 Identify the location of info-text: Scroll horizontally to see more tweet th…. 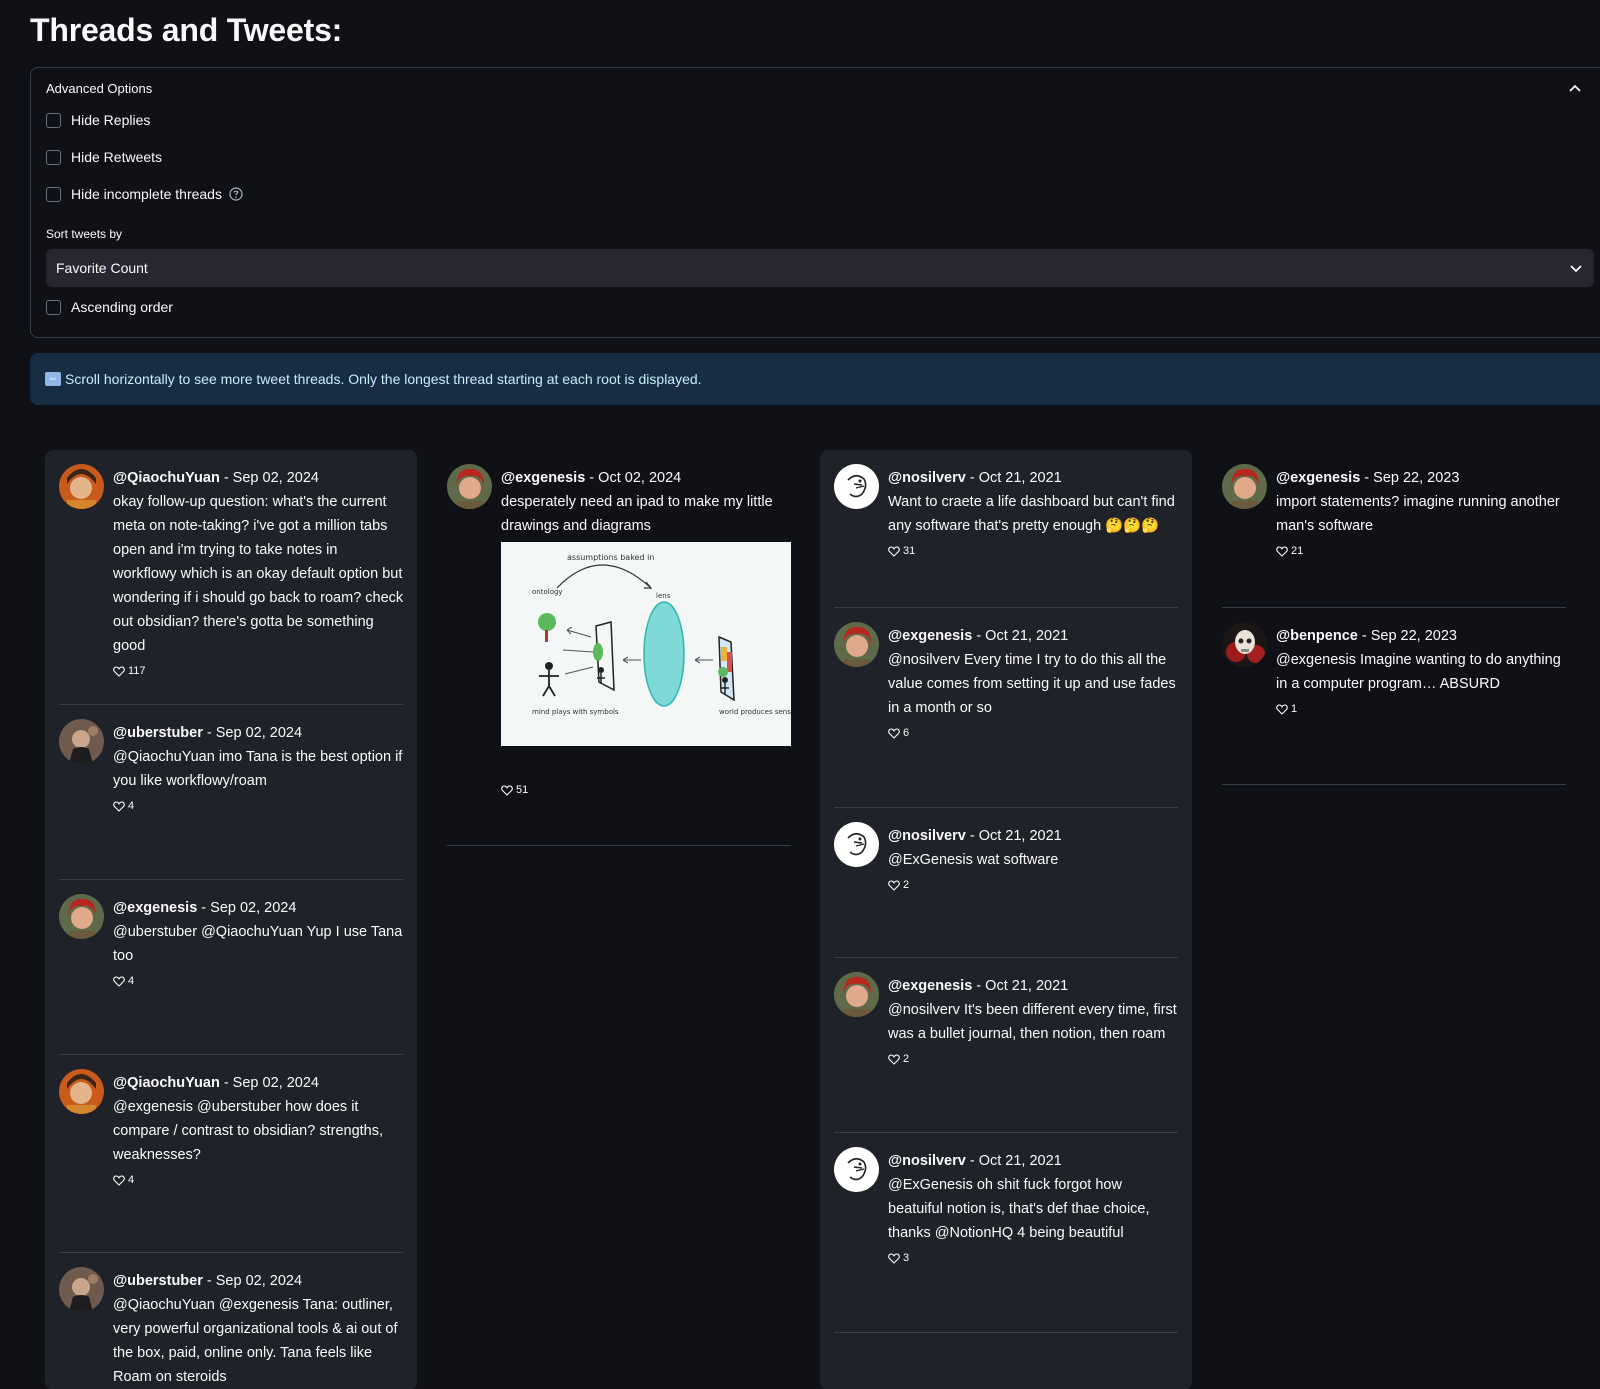
(383, 379).